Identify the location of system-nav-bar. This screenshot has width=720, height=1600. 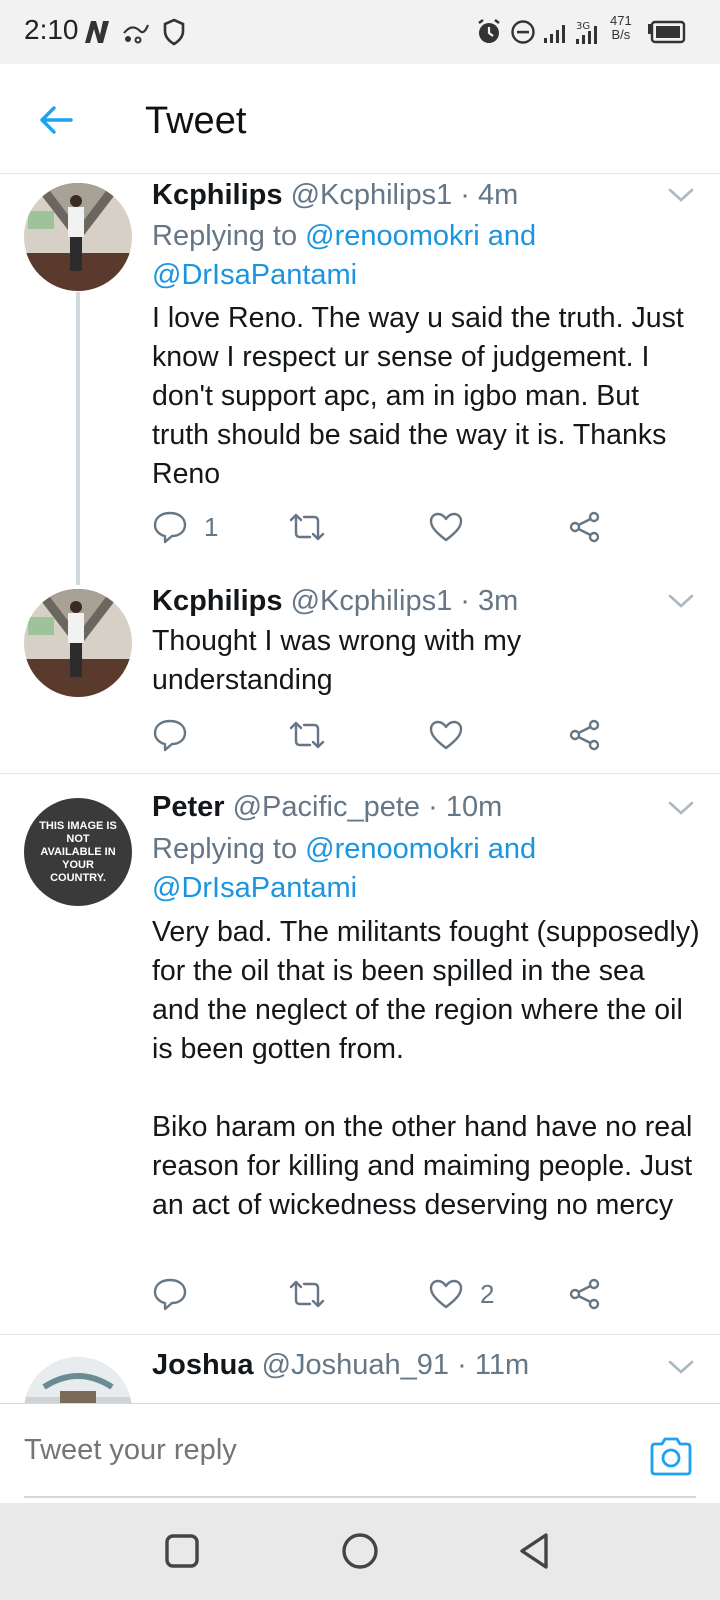
(360, 1551).